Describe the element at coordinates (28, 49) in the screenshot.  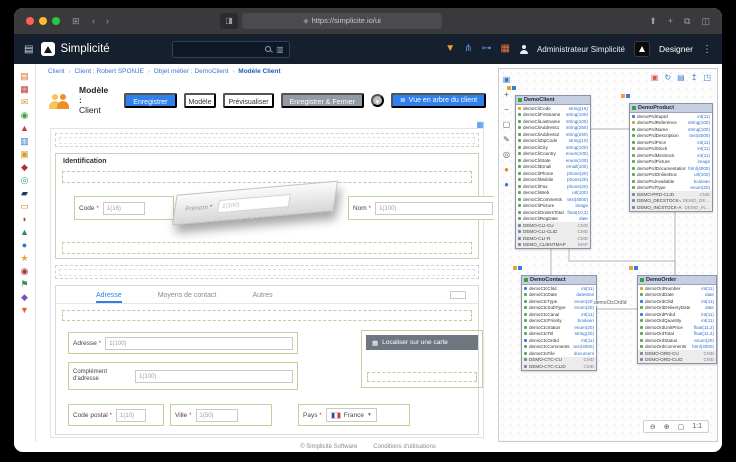
I see `sidebar-toggle-icon: ▤` at that location.